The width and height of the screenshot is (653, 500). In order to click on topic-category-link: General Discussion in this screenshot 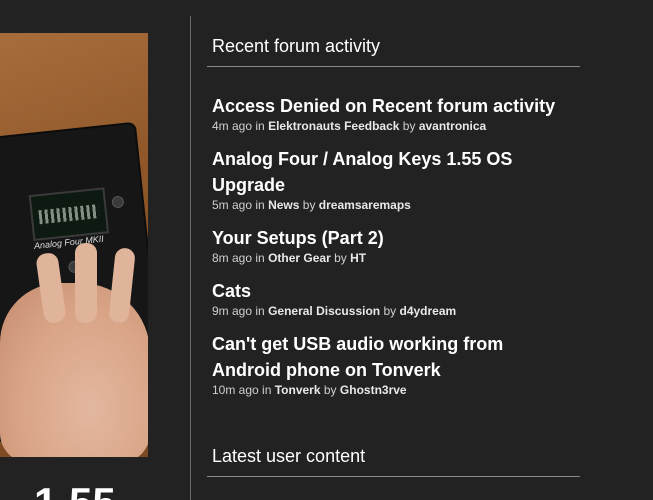, I will do `click(324, 311)`.